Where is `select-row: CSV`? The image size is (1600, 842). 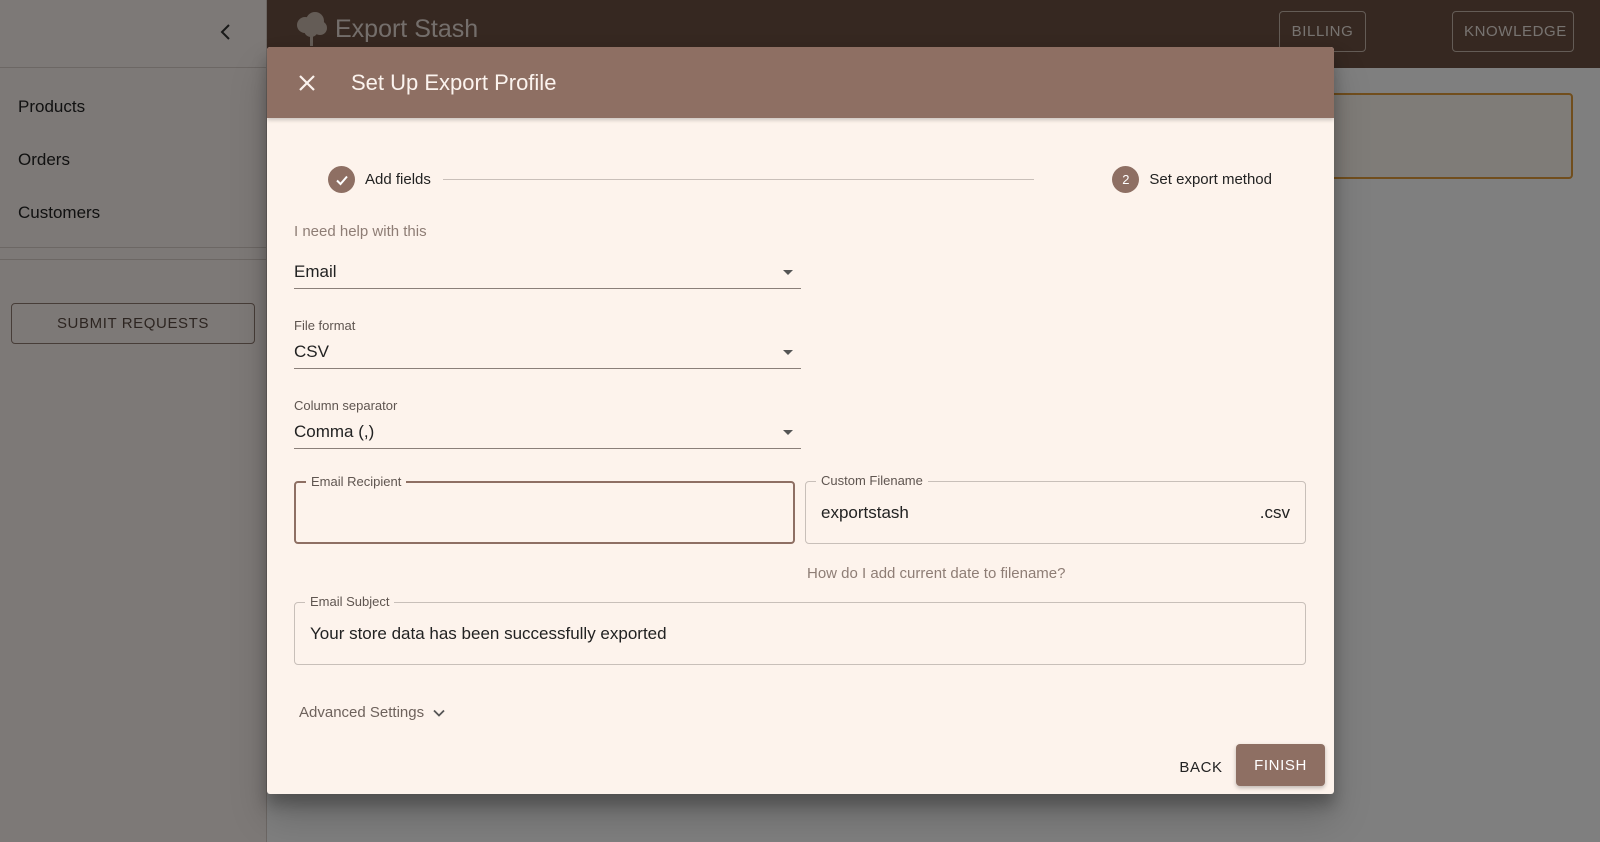
select-row: CSV is located at coordinates (547, 352).